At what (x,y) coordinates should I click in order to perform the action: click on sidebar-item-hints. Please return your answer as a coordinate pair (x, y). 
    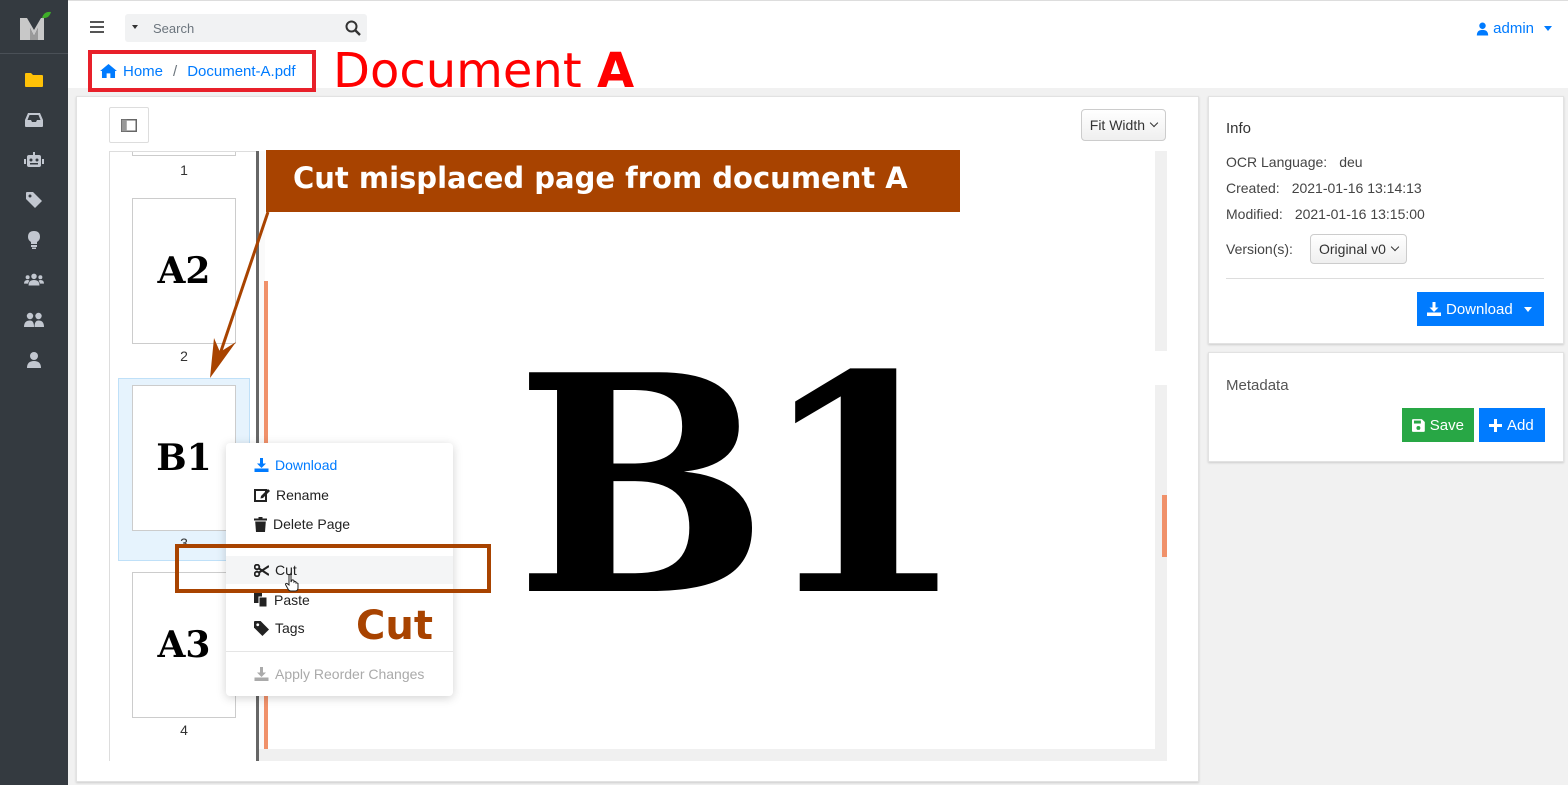
    Looking at the image, I should click on (34, 240).